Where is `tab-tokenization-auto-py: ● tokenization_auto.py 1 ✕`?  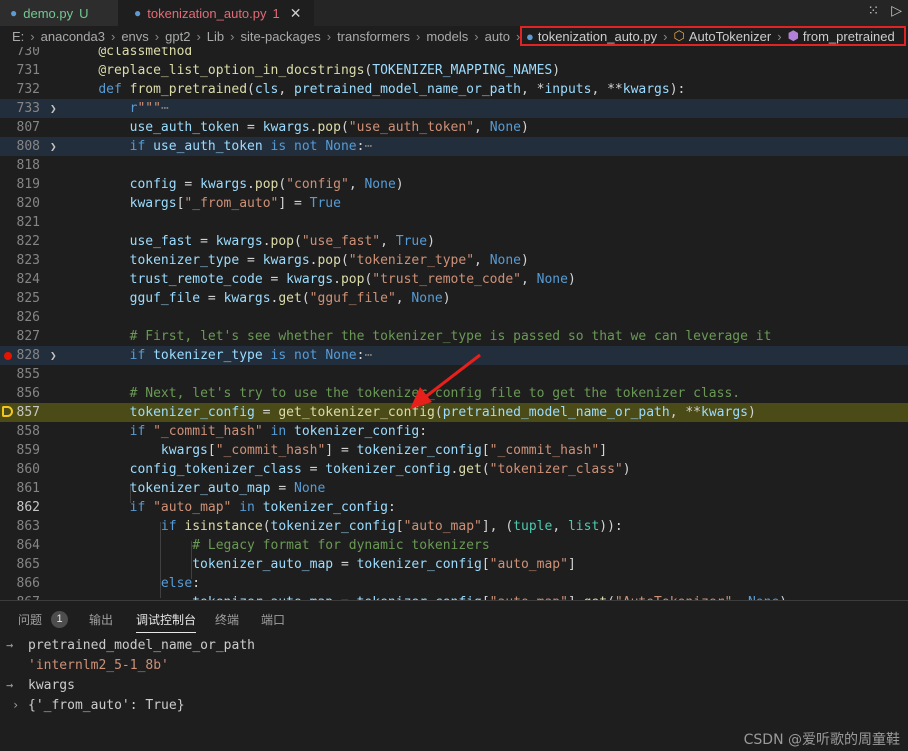 tab-tokenization-auto-py: ● tokenization_auto.py 1 ✕ is located at coordinates (216, 13).